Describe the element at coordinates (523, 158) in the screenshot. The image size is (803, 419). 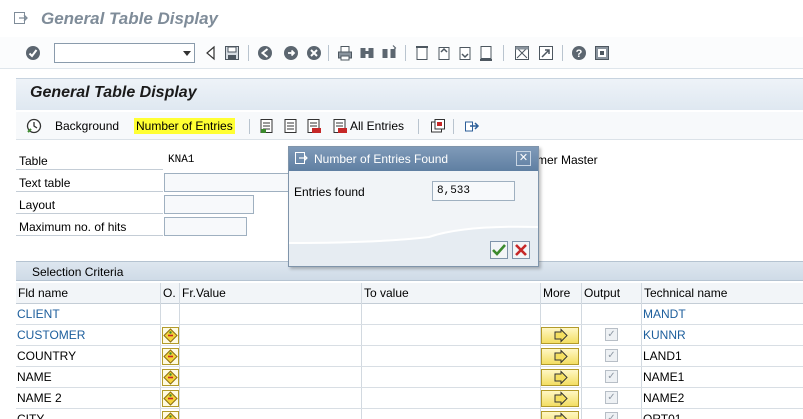
I see `close-icon: ✕` at that location.